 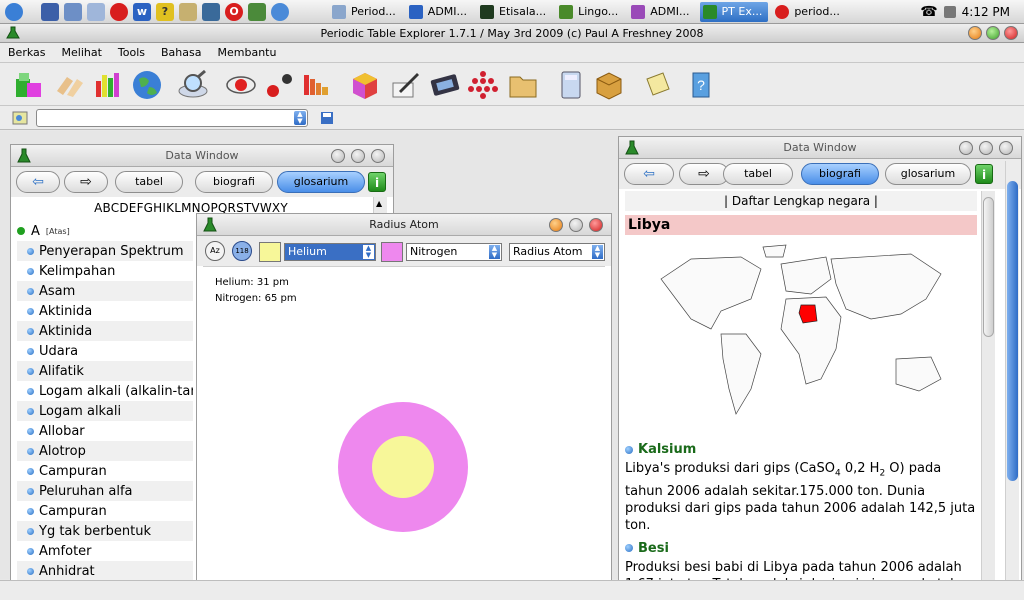 I want to click on mail-icon, so click(x=257, y=11).